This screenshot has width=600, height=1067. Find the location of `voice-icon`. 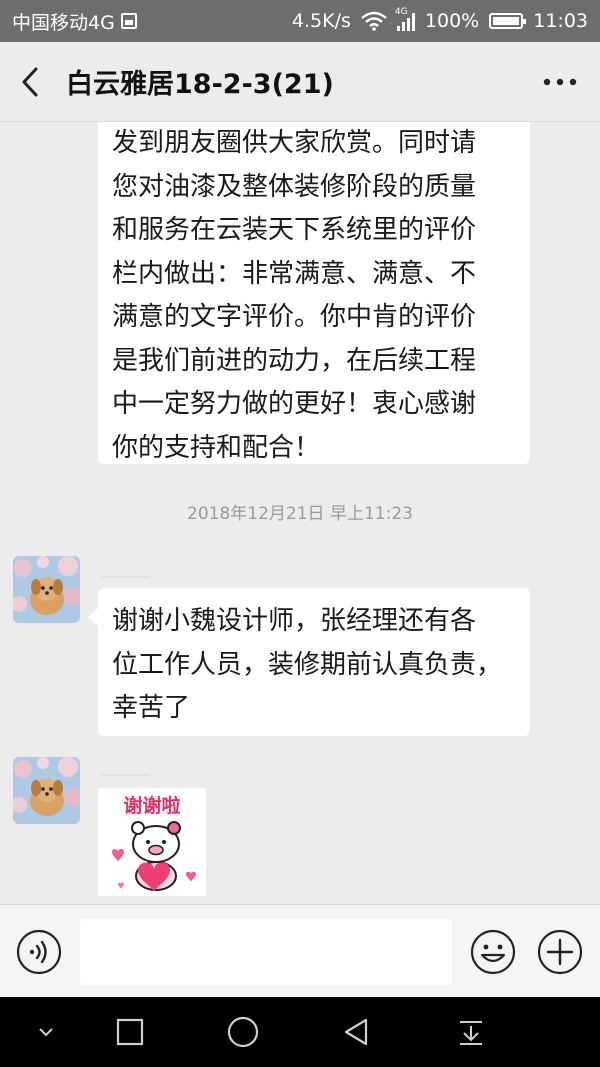

voice-icon is located at coordinates (39, 952).